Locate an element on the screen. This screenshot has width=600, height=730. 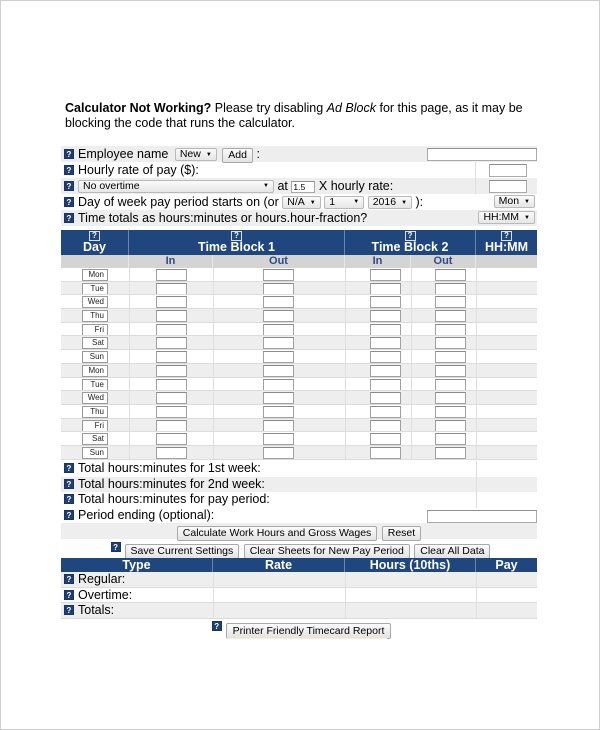
clear-all-button: Clear All Data is located at coordinates (452, 551).